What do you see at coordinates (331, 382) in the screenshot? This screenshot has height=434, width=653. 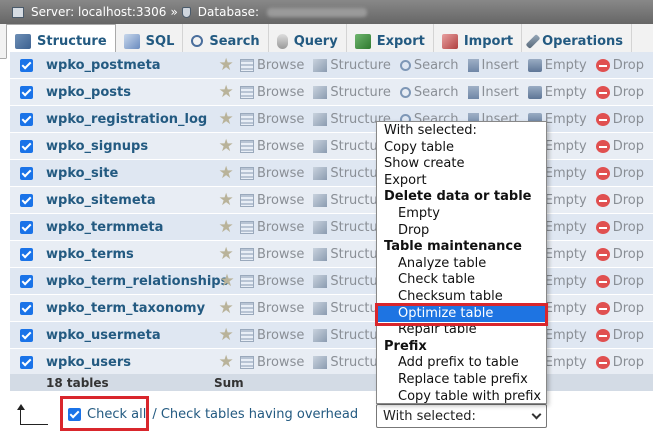 I see `summary-row: 18 tables Sum` at bounding box center [331, 382].